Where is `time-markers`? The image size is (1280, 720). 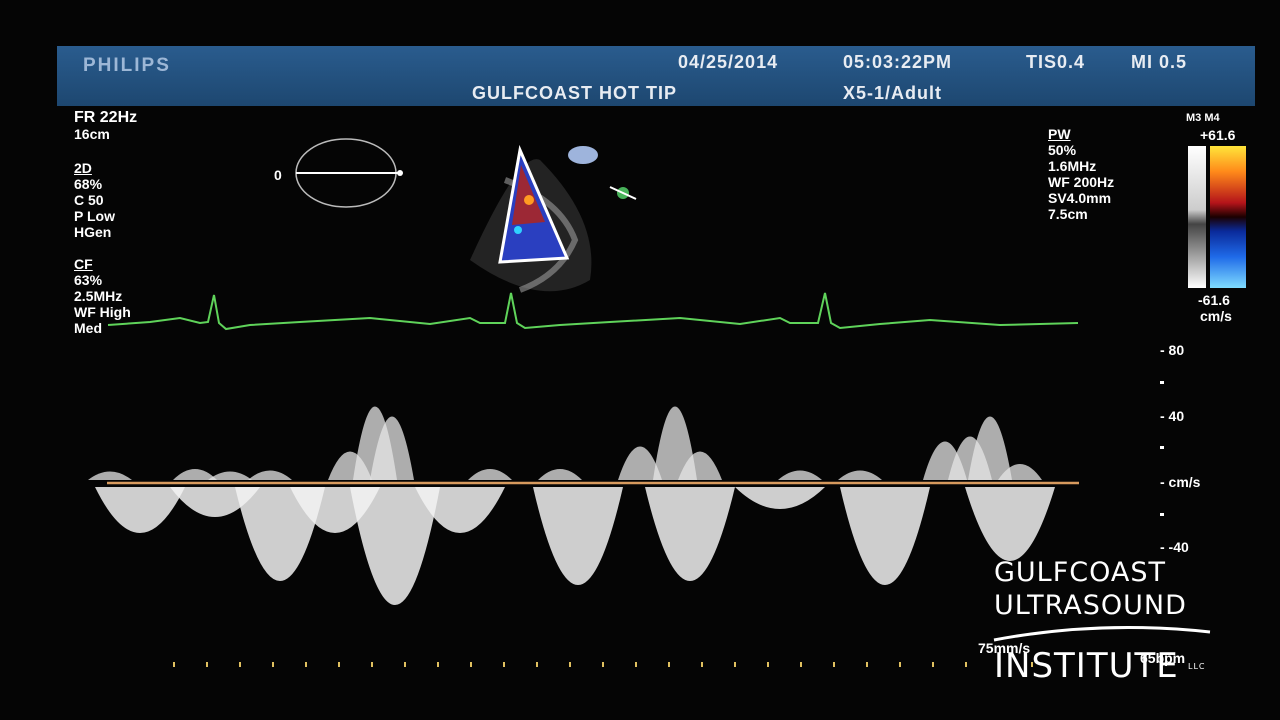
time-markers is located at coordinates (619, 664).